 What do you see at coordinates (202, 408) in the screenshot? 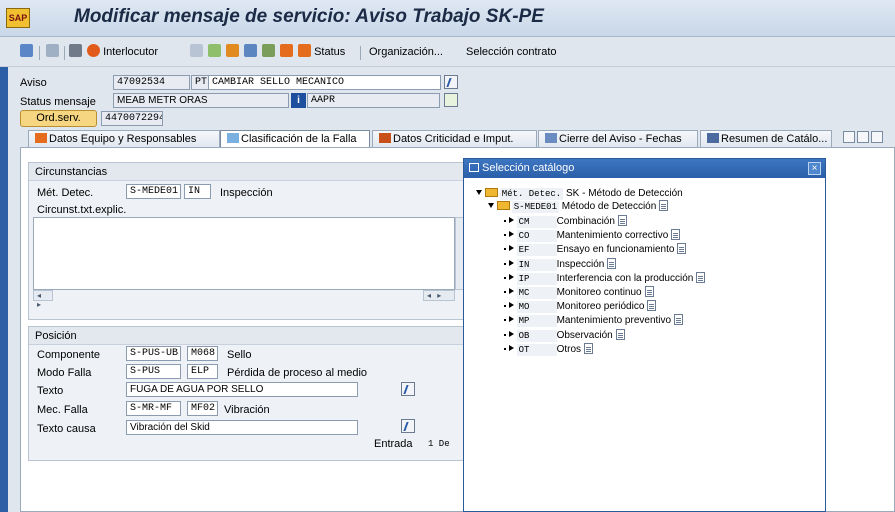
I see `mec-falla-code-field: MF02` at bounding box center [202, 408].